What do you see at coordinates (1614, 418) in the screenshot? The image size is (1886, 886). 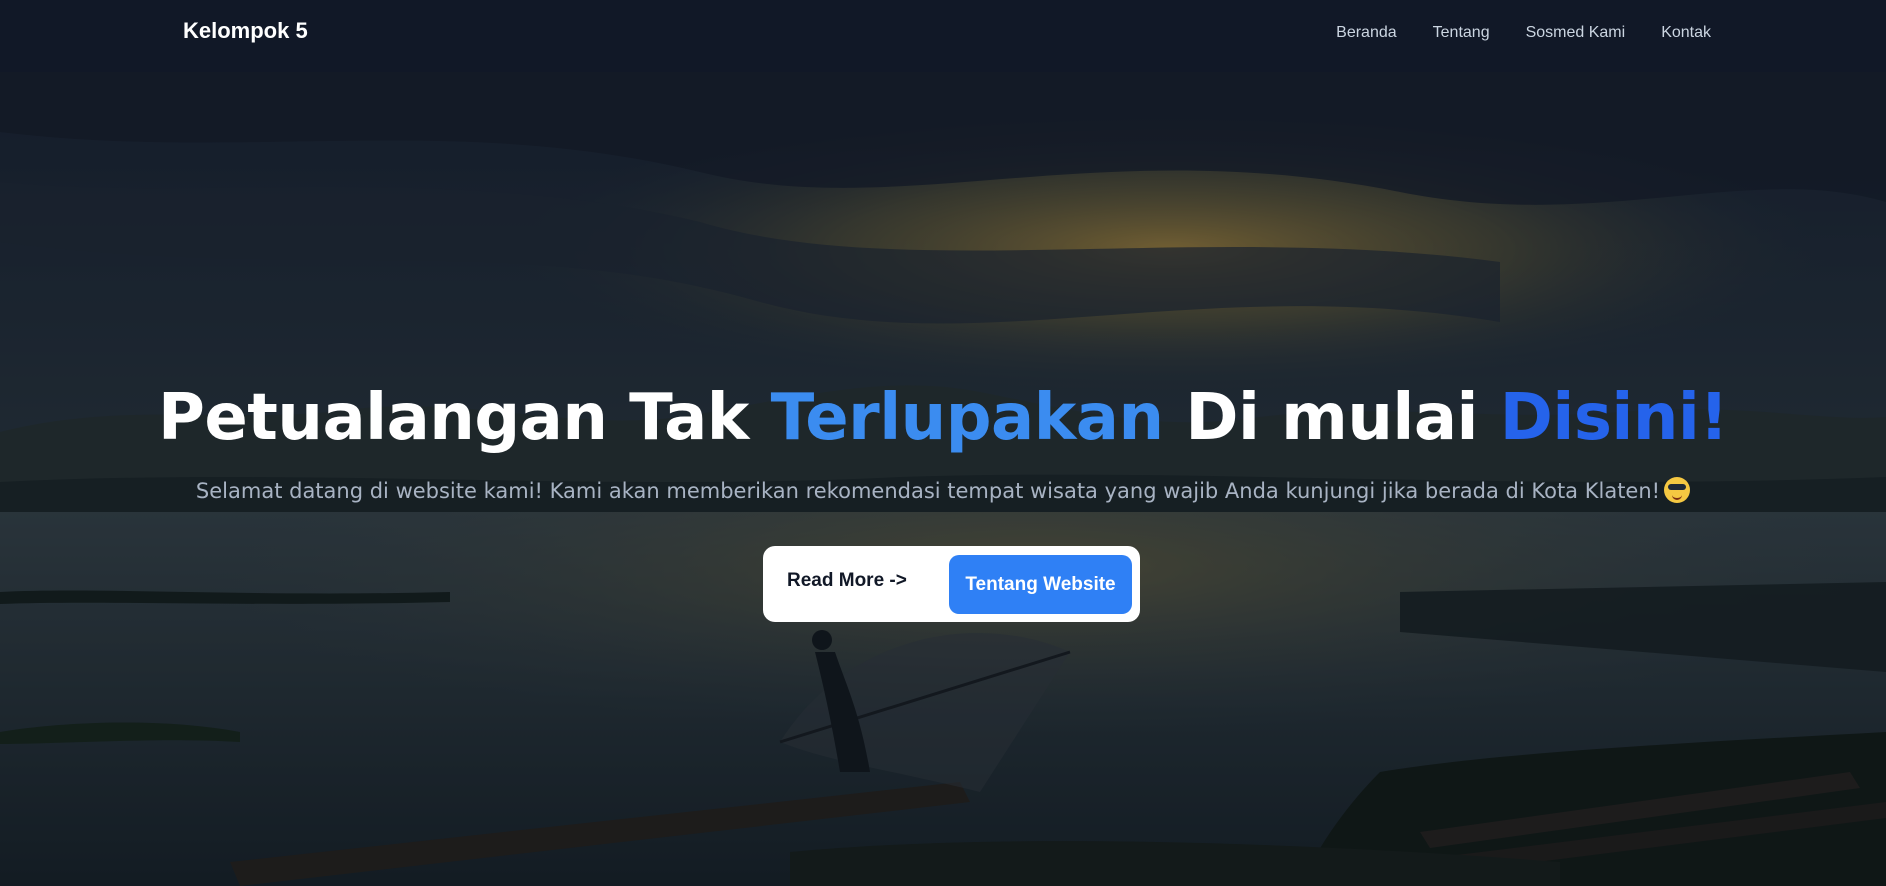 I see `hero-title-highlight-disini: Disini!` at bounding box center [1614, 418].